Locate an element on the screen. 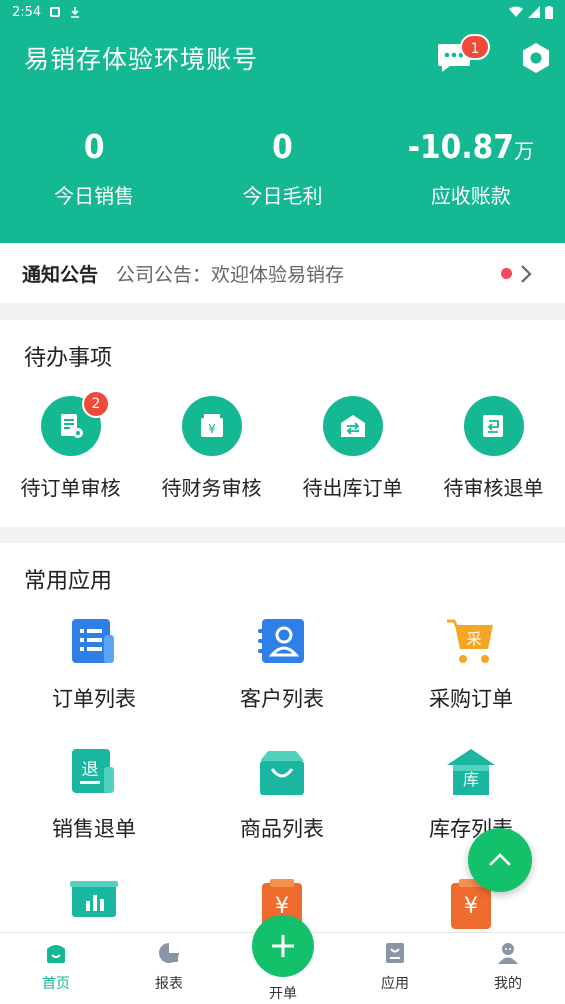  app-label: 商品列表 is located at coordinates (282, 829).